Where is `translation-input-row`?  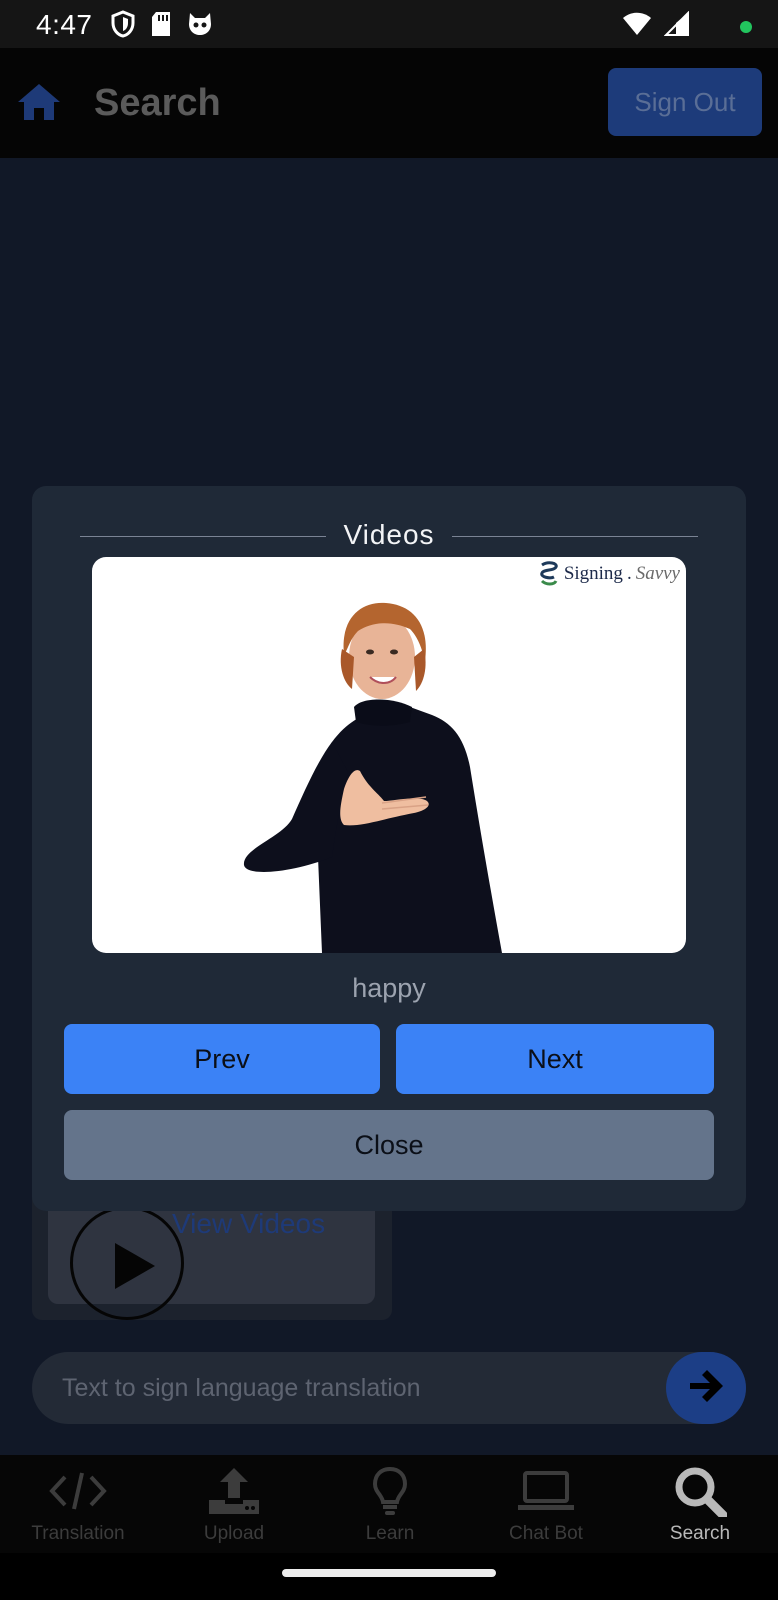 translation-input-row is located at coordinates (389, 1388).